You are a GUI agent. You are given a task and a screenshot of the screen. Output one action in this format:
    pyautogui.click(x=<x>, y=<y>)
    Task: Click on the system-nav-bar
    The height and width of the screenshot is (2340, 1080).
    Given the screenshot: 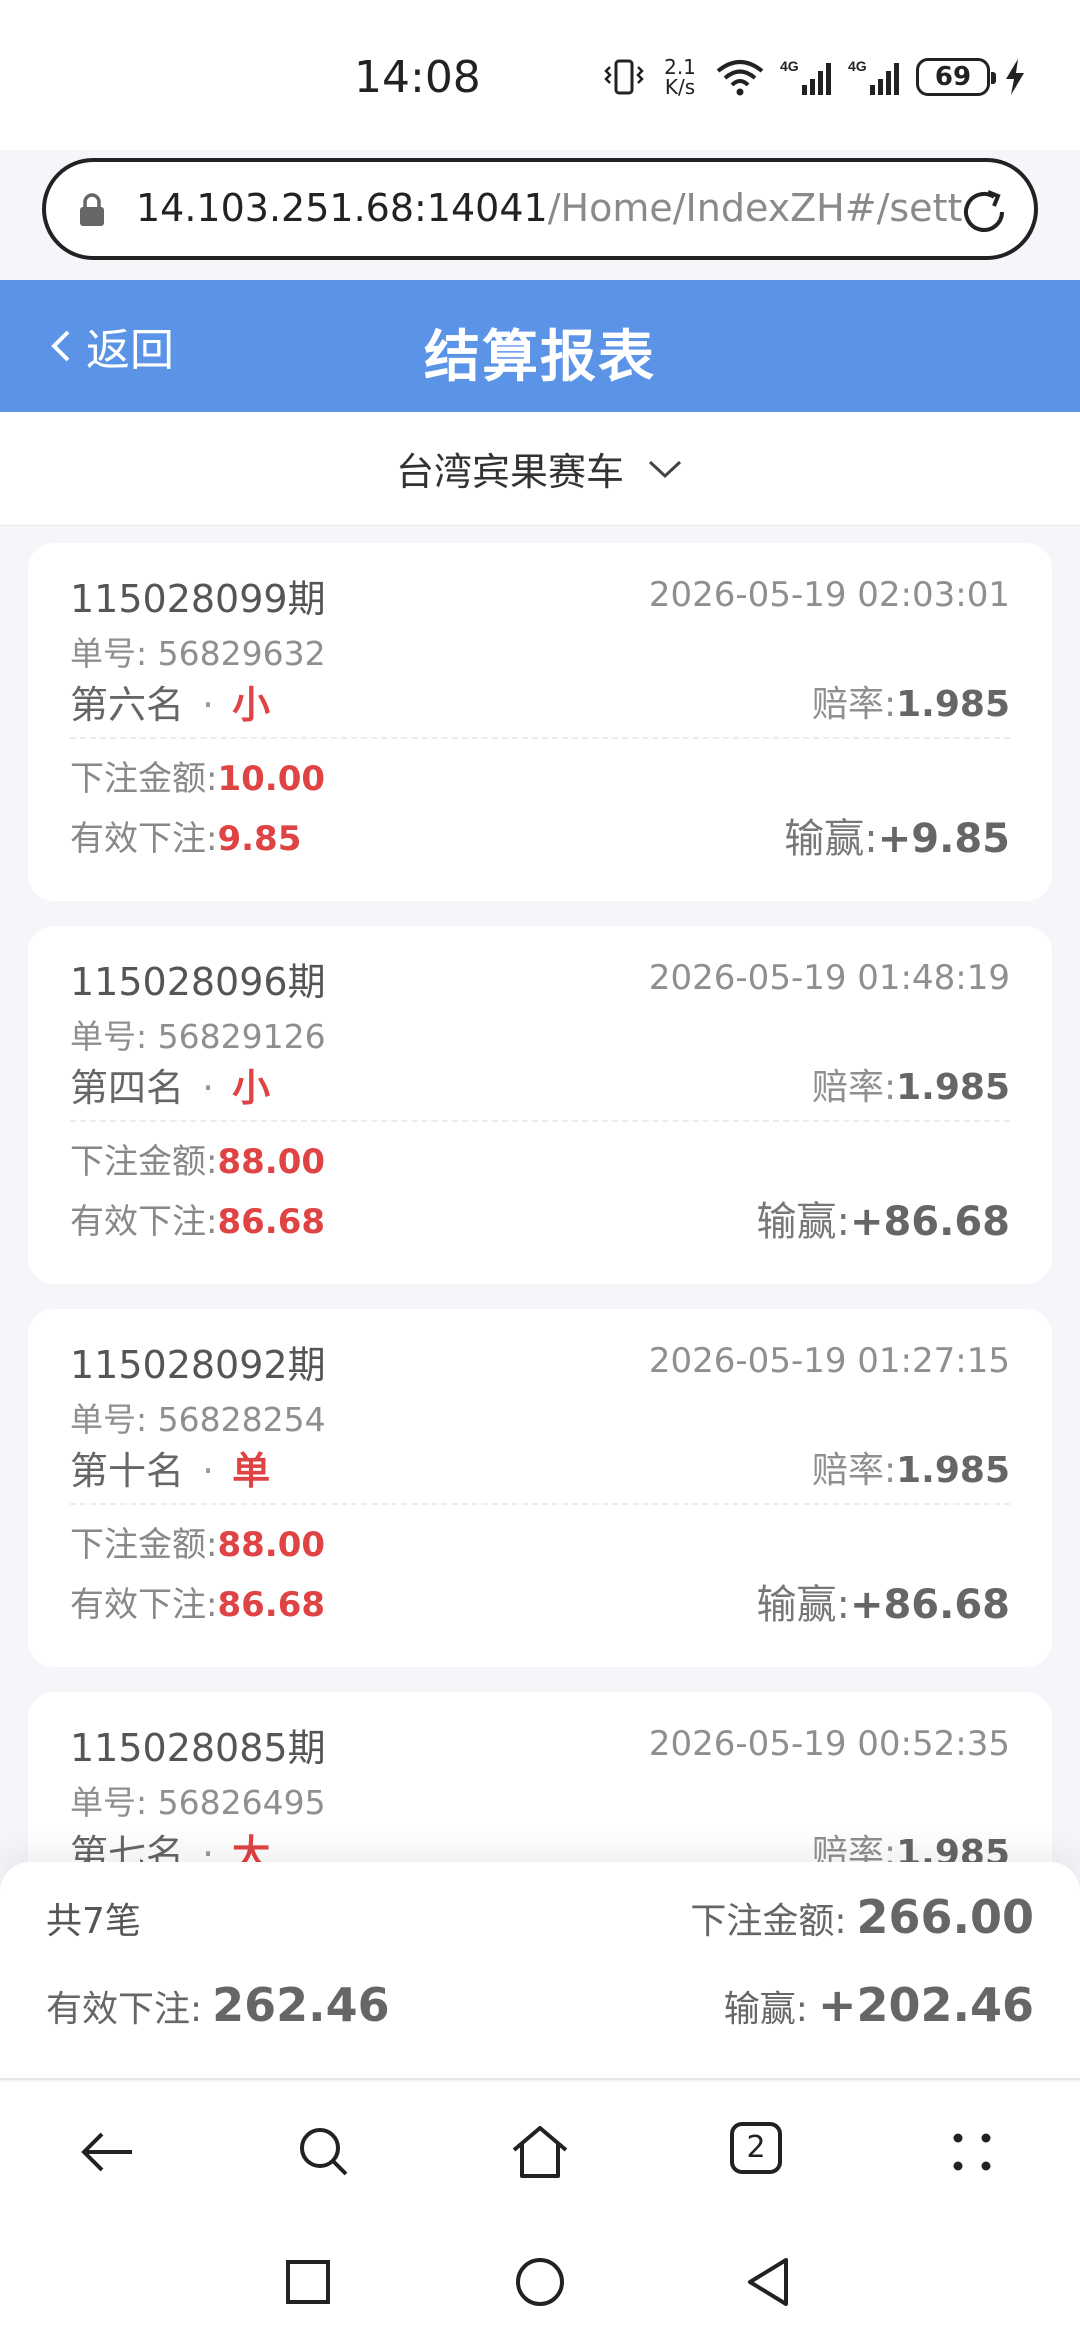 What is the action you would take?
    pyautogui.click(x=540, y=2281)
    